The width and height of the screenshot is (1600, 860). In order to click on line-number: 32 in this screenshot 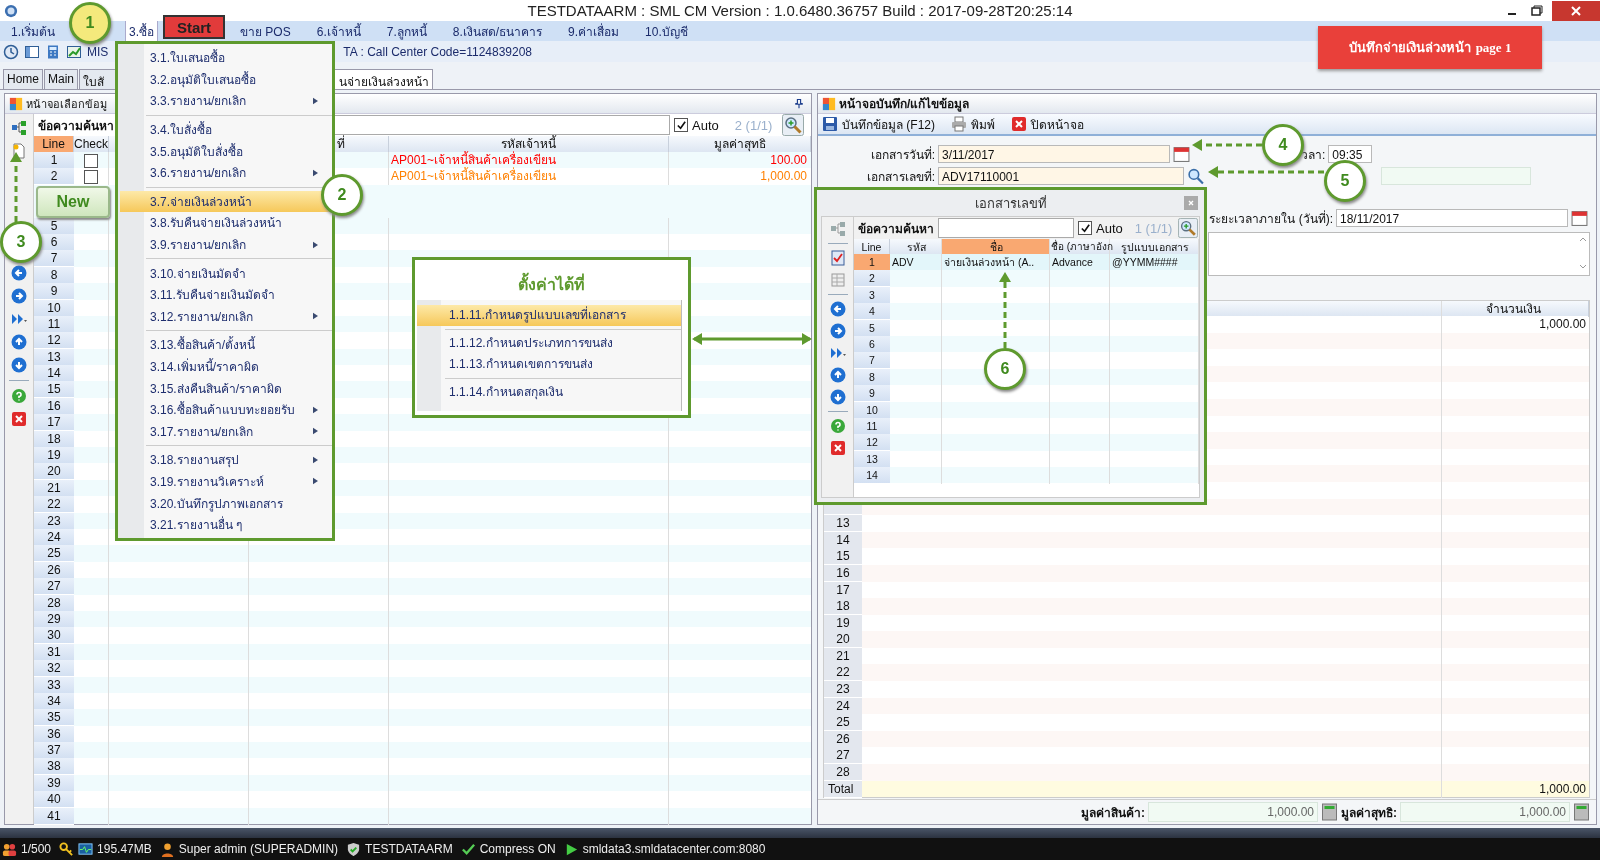, I will do `click(54, 669)`.